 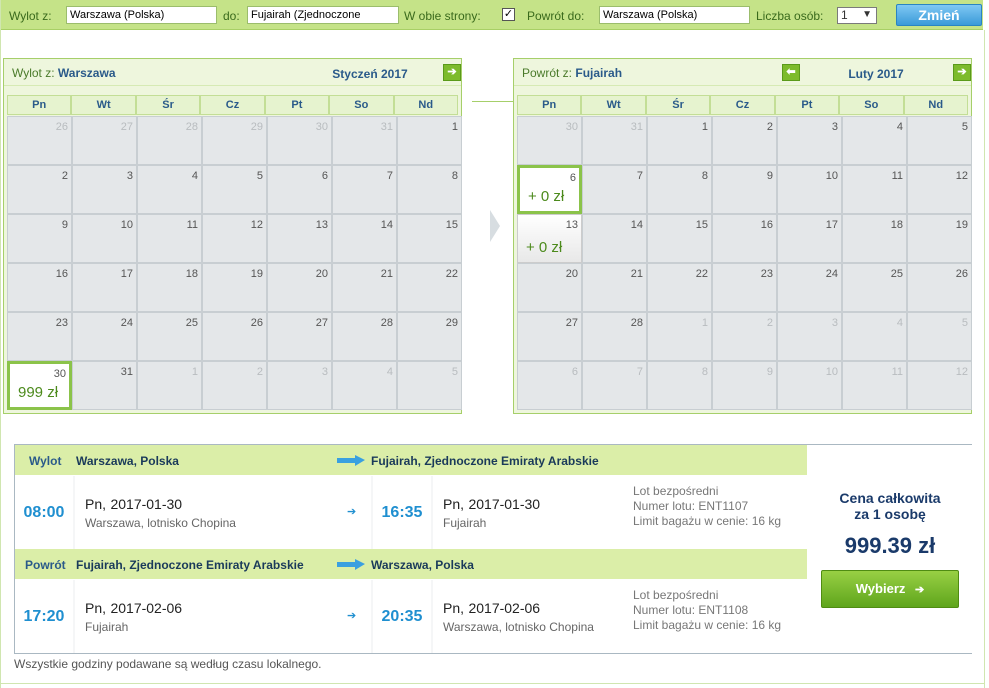 I want to click on calendar-day: 21, so click(x=614, y=287).